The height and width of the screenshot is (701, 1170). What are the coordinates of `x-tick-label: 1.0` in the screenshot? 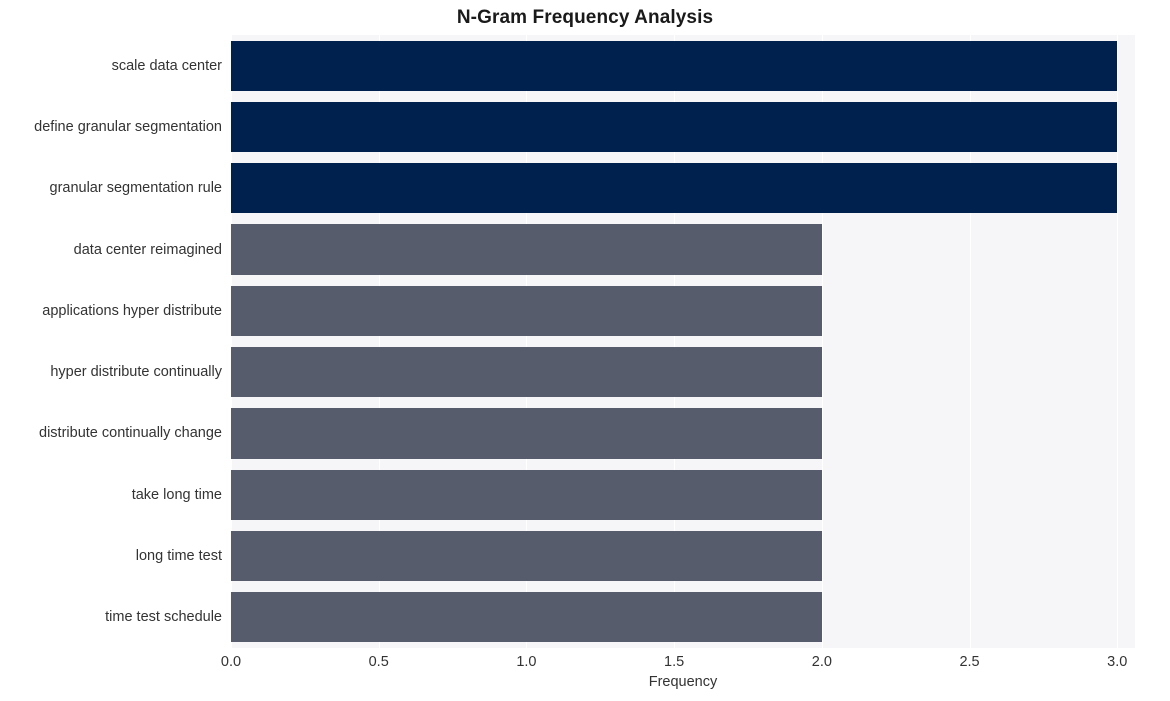 It's located at (526, 662).